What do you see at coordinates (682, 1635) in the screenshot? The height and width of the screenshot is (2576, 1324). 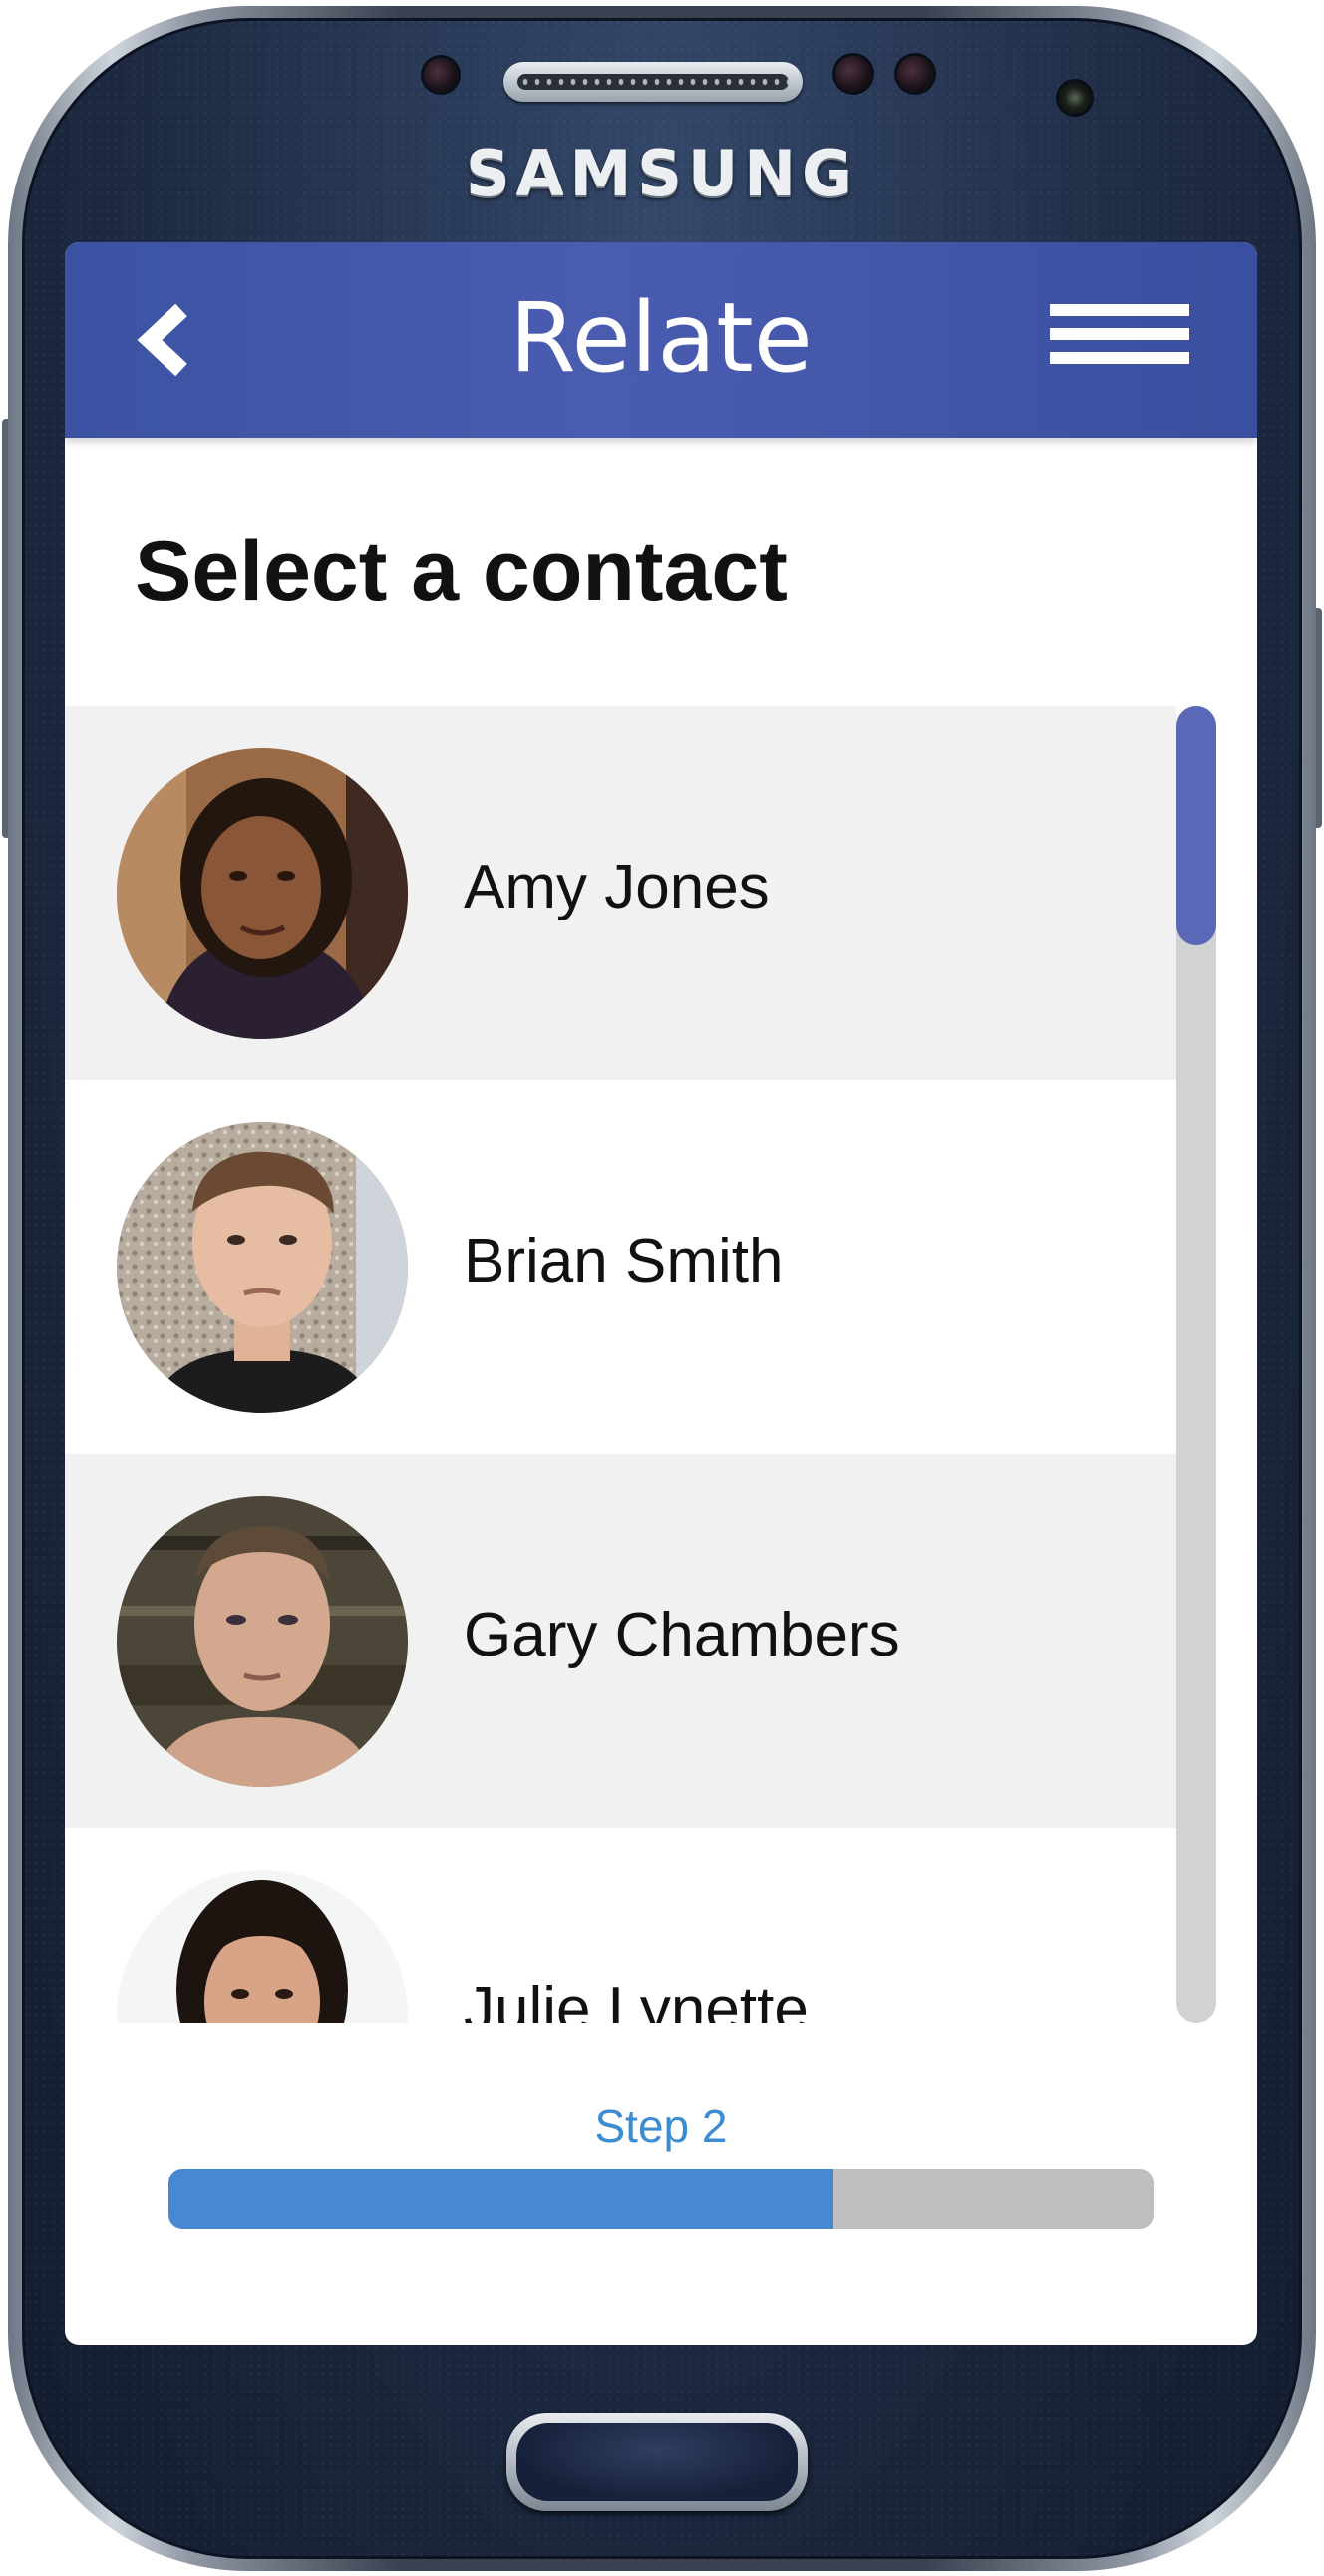 I see `contact-name: Gary Chambers` at bounding box center [682, 1635].